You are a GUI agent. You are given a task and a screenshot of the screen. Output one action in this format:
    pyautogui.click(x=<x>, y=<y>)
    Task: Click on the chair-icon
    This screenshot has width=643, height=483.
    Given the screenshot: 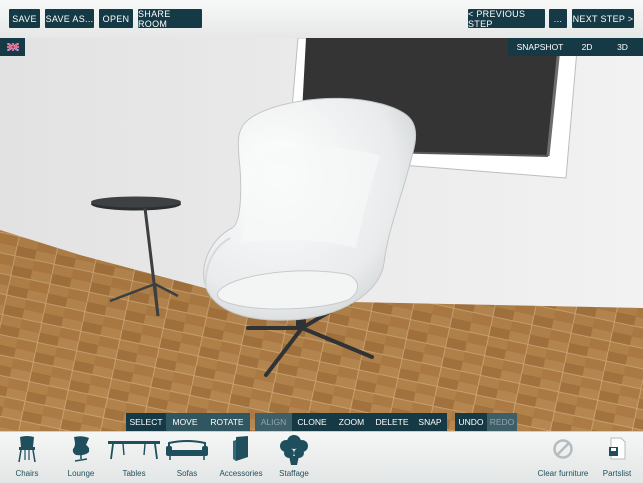 What is the action you would take?
    pyautogui.click(x=27, y=449)
    